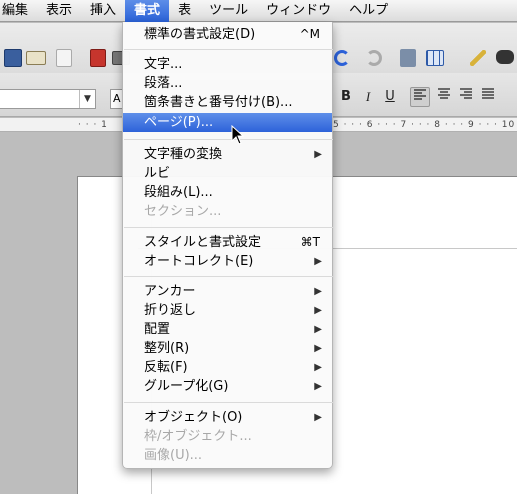  Describe the element at coordinates (435, 58) in the screenshot. I see `table-icon` at that location.